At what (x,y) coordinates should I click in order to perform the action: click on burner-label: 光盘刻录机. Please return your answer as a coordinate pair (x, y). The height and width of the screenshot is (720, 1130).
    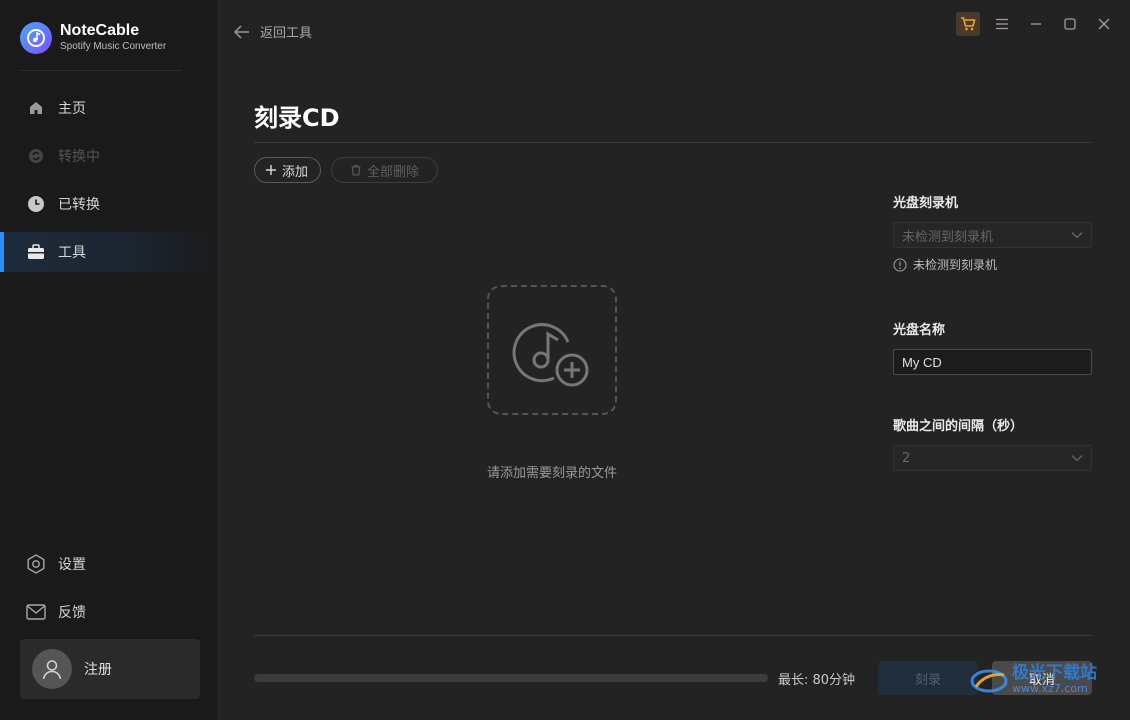
    Looking at the image, I should click on (926, 203).